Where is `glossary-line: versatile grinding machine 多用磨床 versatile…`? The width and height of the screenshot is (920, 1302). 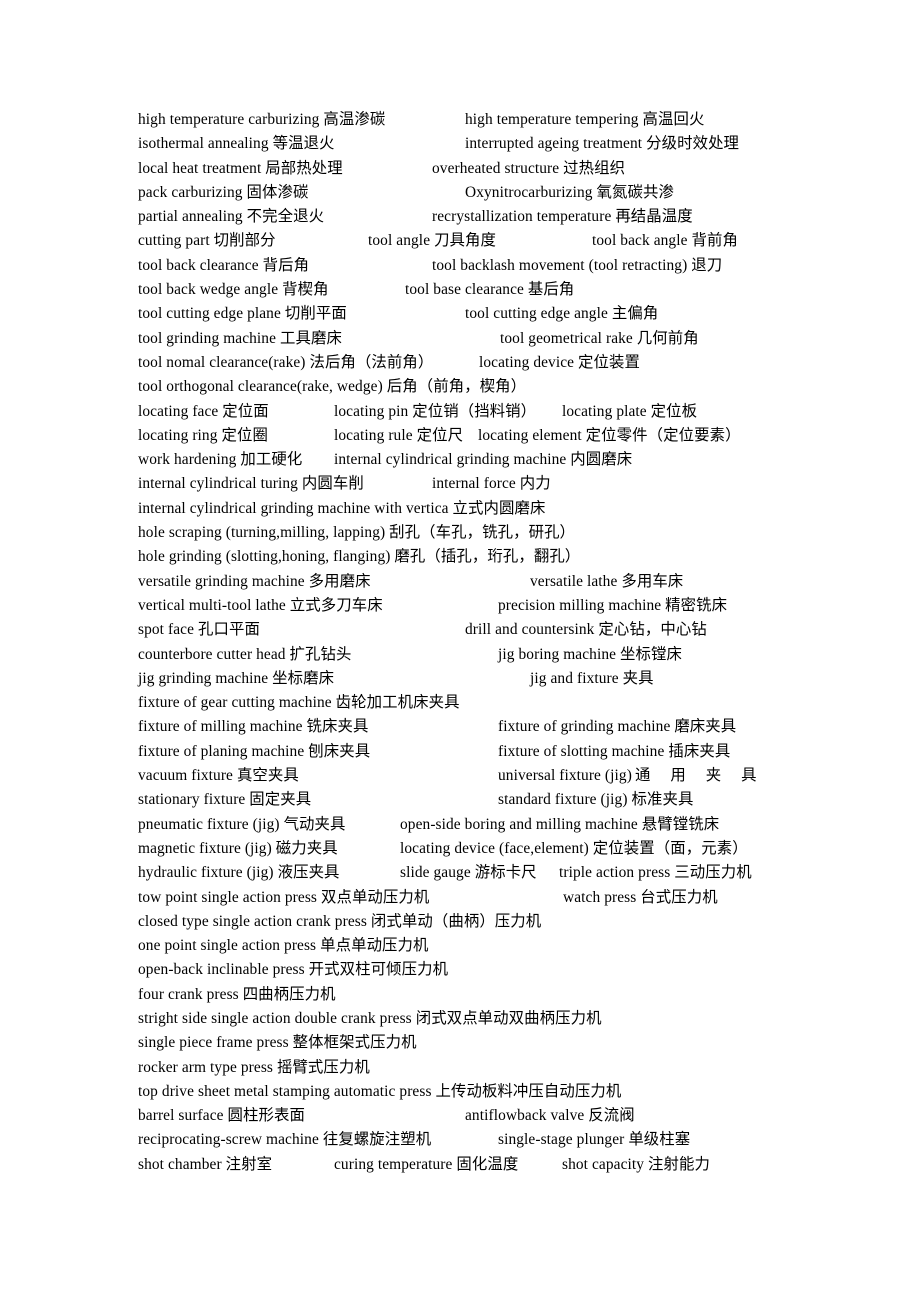
glossary-line: versatile grinding machine 多用磨床 versatile… is located at coordinates (461, 582).